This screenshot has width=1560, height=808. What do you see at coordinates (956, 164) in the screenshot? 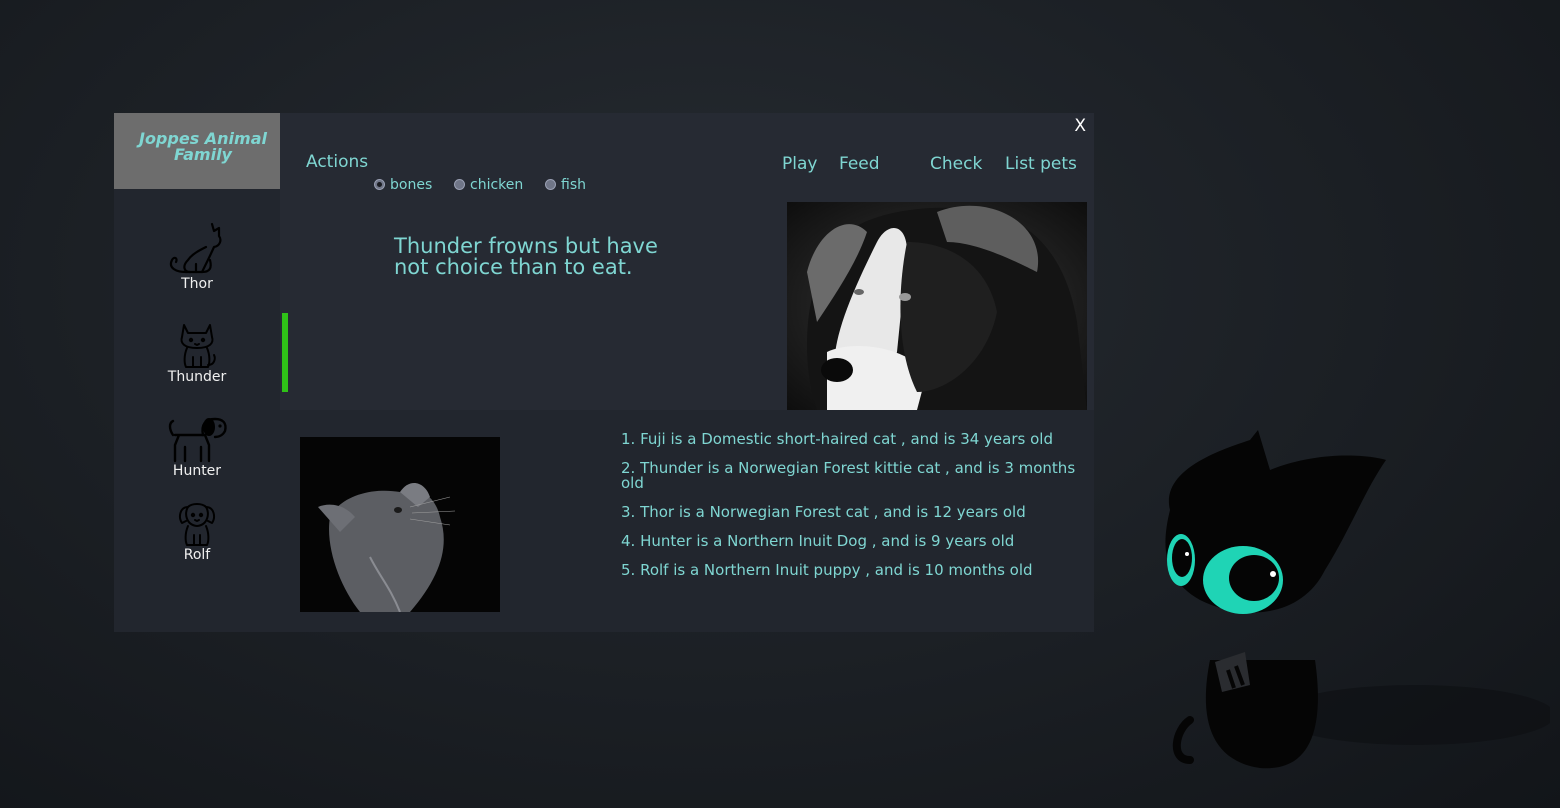
I see `menu-check: Check` at bounding box center [956, 164].